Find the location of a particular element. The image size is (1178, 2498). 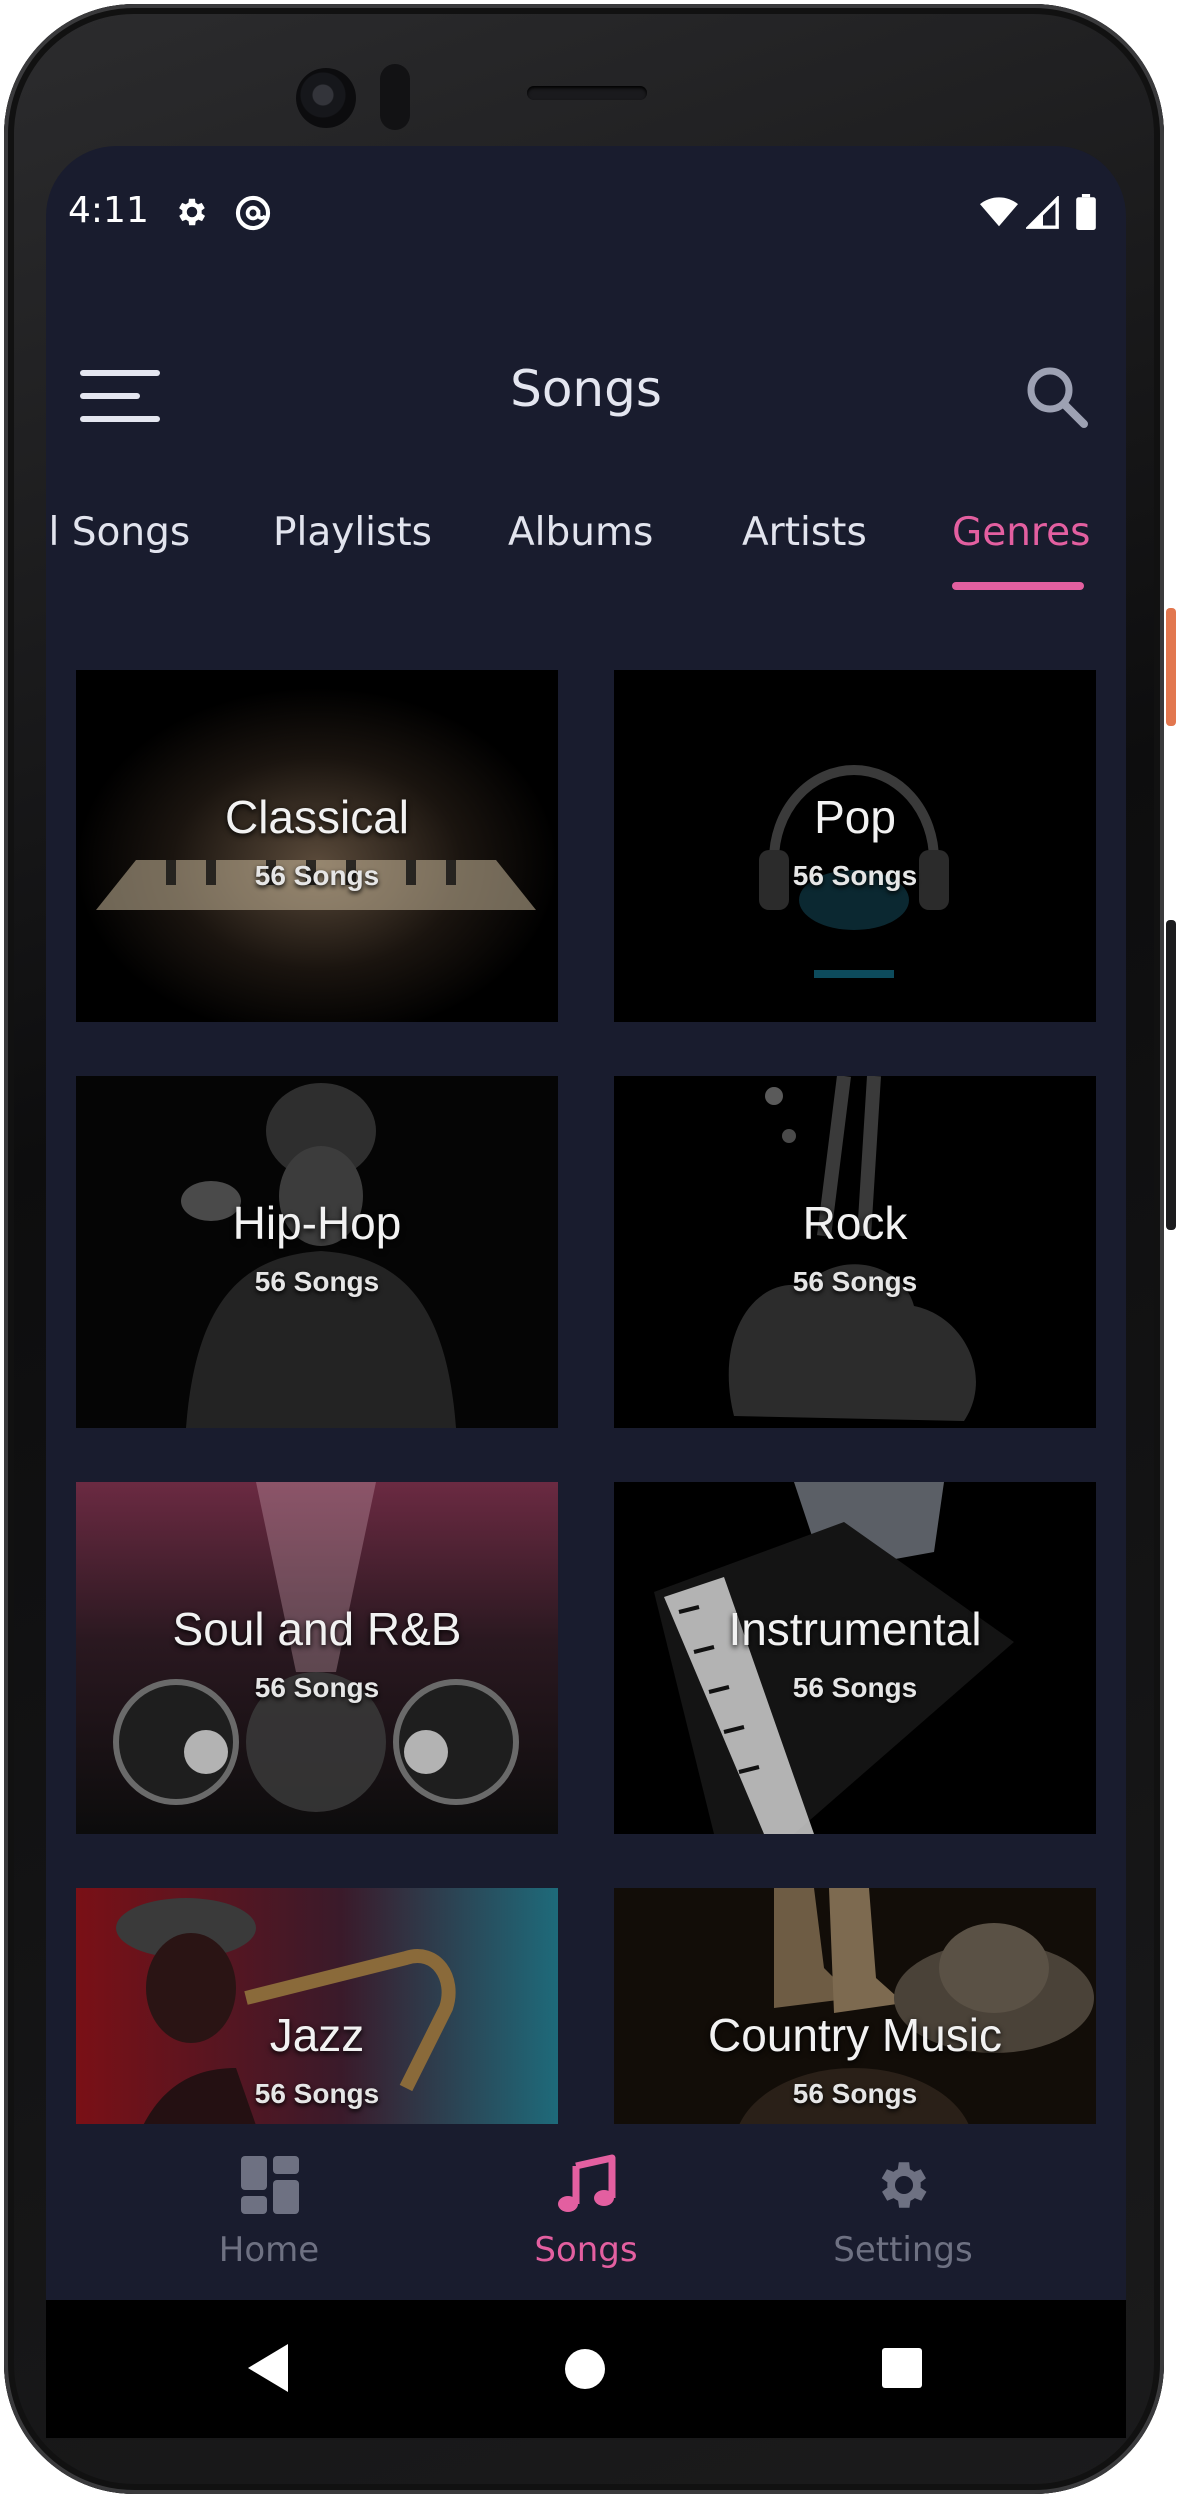

concert-speakers-image is located at coordinates (317, 1658).